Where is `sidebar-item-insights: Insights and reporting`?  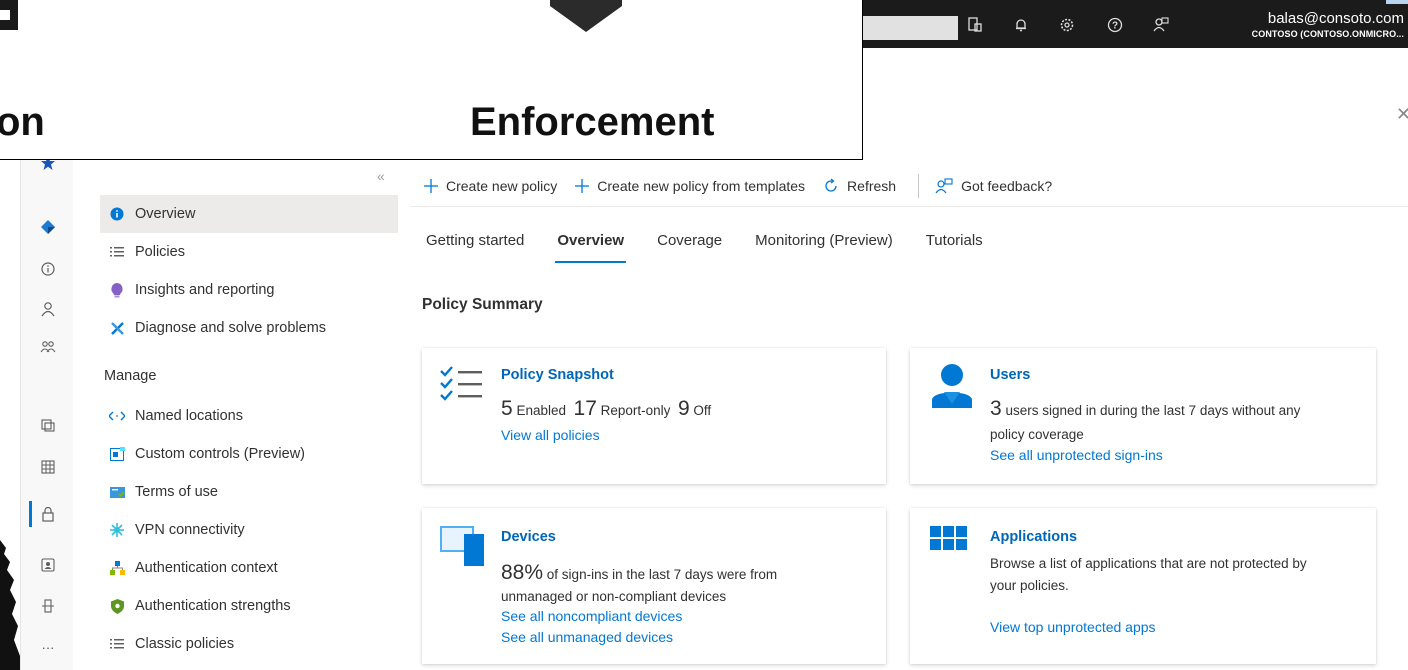
sidebar-item-insights: Insights and reporting is located at coordinates (249, 290).